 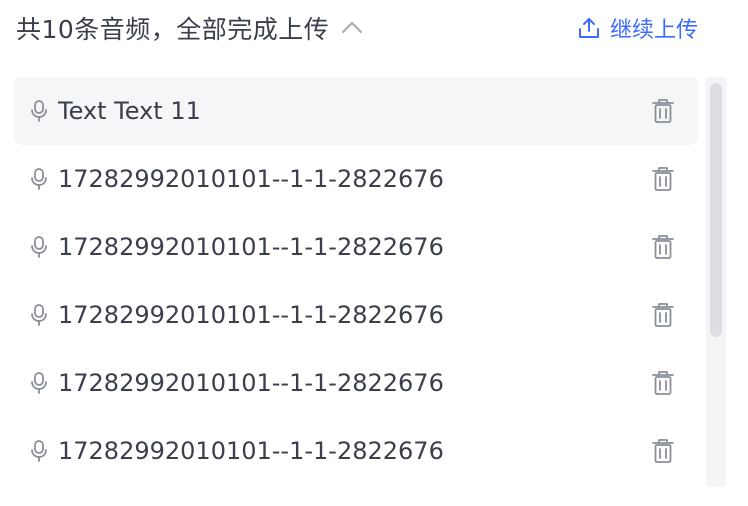 I want to click on chevron-up-icon, so click(x=352, y=28).